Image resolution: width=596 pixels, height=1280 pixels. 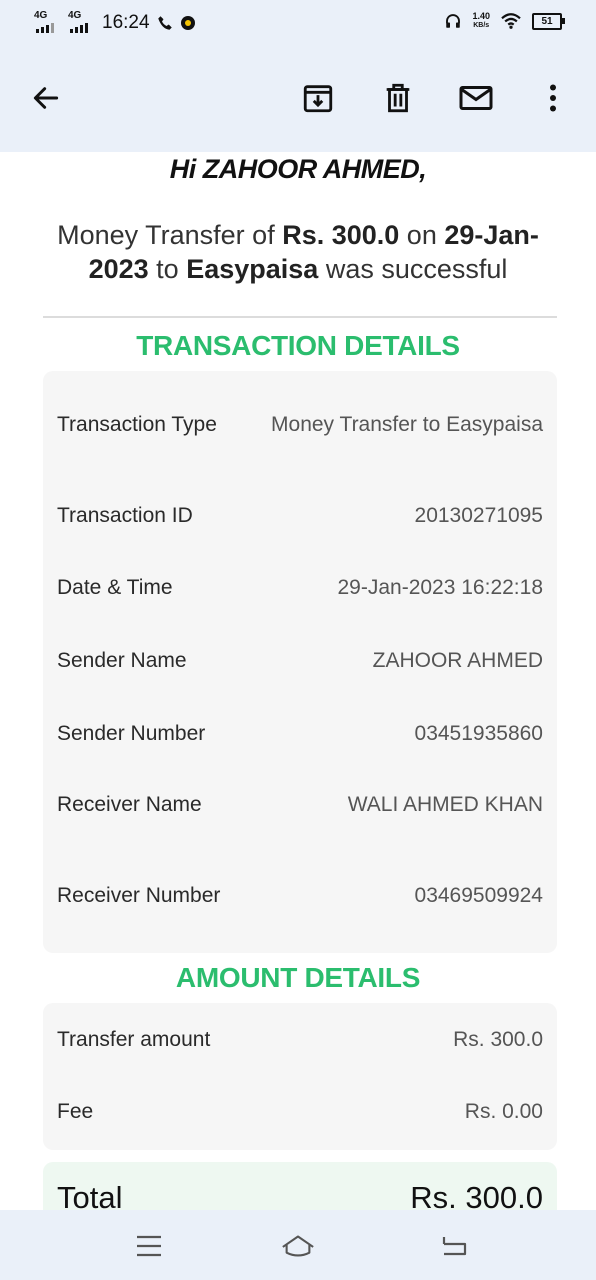 I want to click on detail-row: Sender Name ZAHOOR AHMED, so click(x=300, y=661).